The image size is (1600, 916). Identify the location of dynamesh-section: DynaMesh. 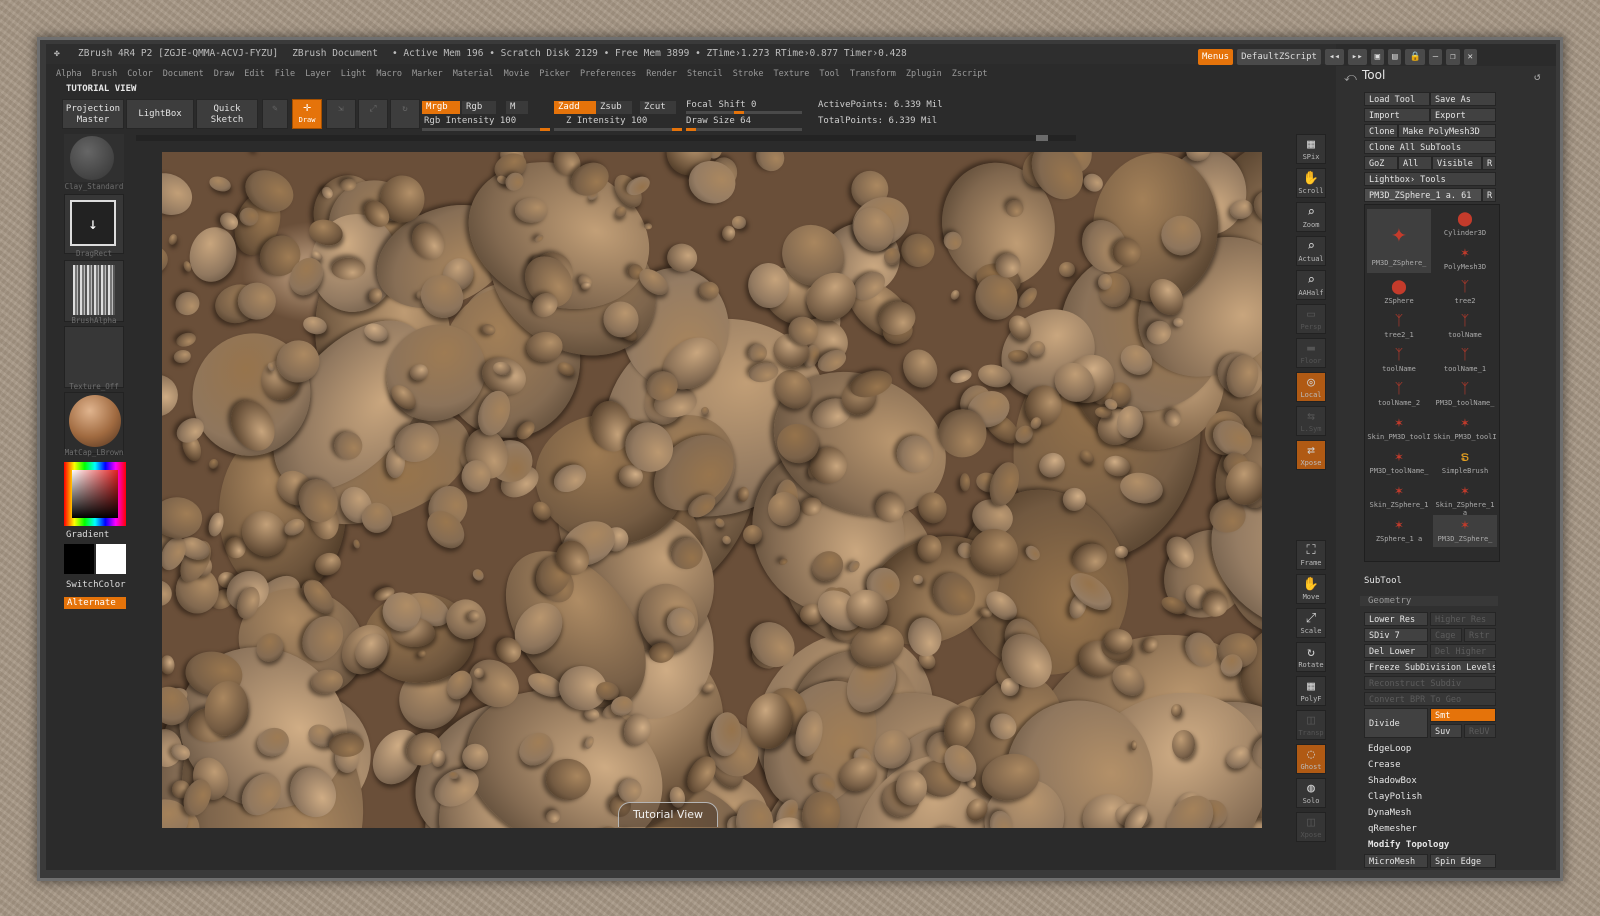
(1389, 813).